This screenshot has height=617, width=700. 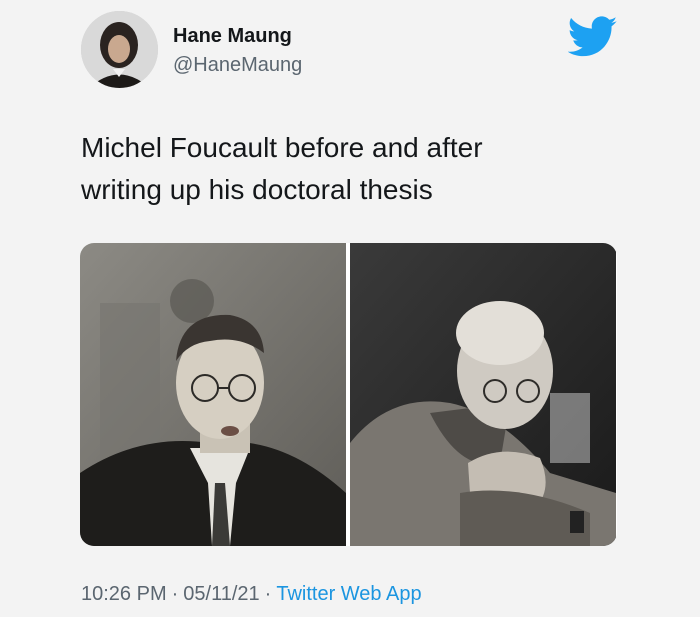 I want to click on tweet-time: 10:26 PM, so click(x=124, y=594).